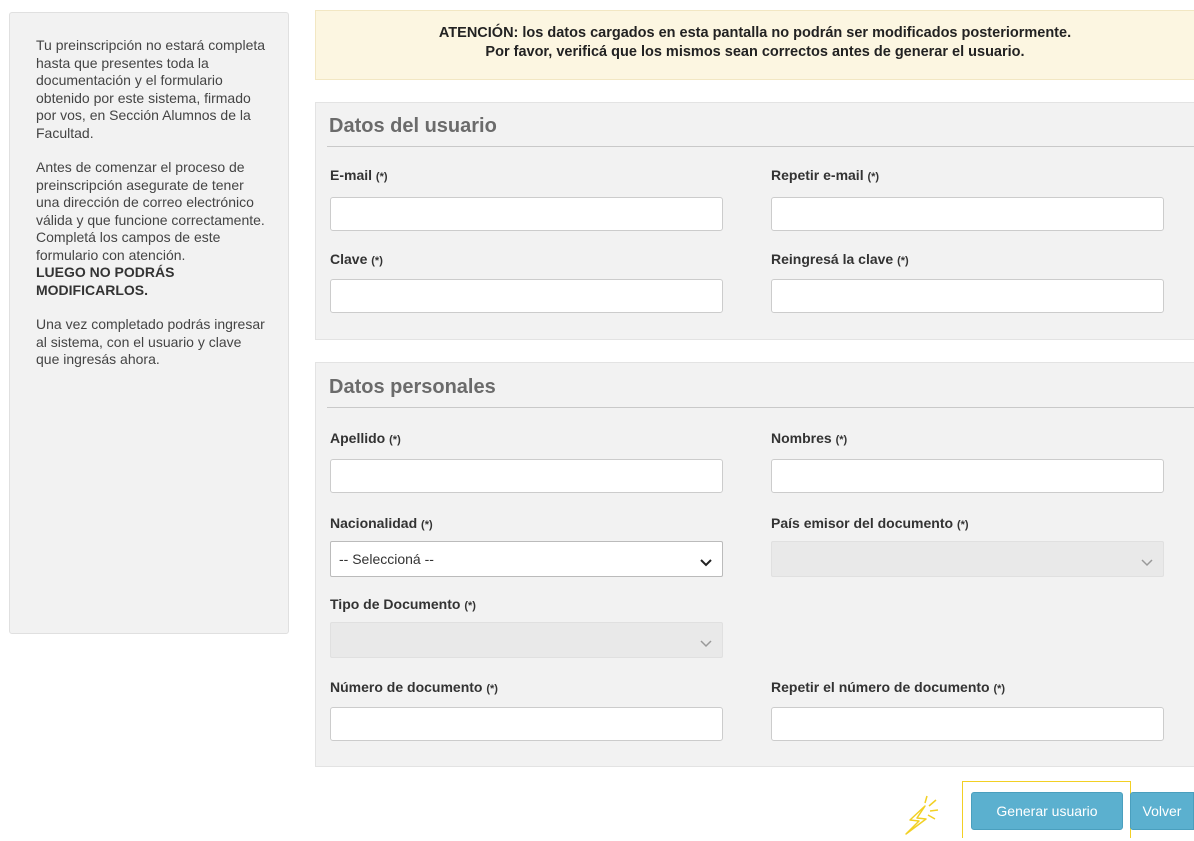 The height and width of the screenshot is (841, 1194). I want to click on numero-documento-field, so click(526, 724).